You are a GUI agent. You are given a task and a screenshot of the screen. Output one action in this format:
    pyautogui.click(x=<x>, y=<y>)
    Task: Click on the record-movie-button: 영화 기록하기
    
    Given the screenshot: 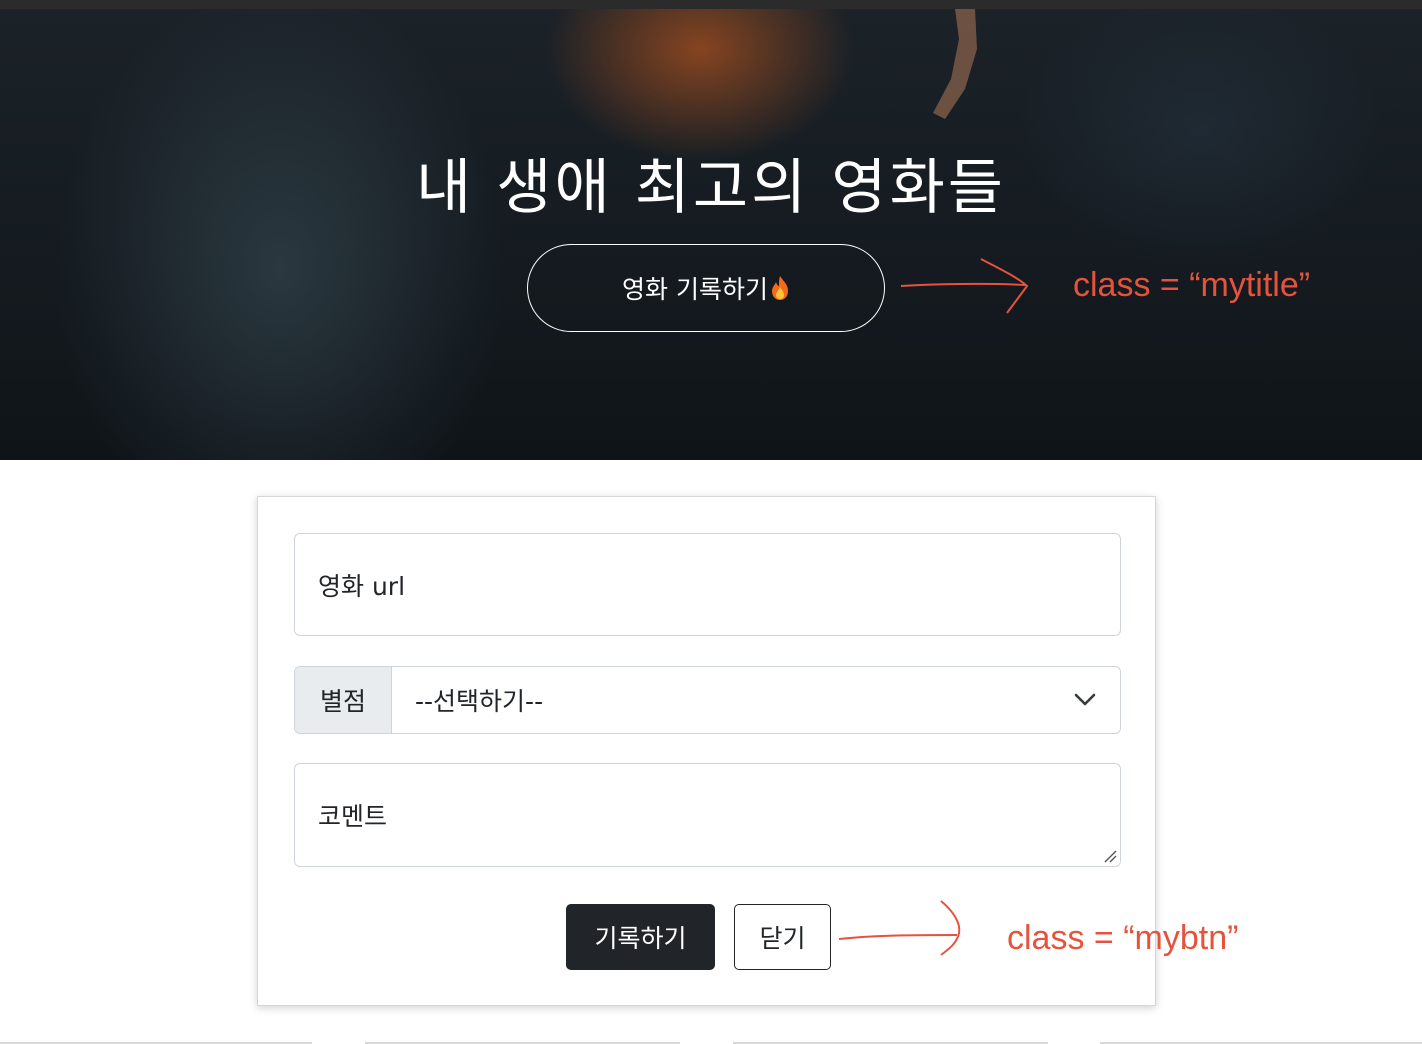 What is the action you would take?
    pyautogui.click(x=706, y=288)
    